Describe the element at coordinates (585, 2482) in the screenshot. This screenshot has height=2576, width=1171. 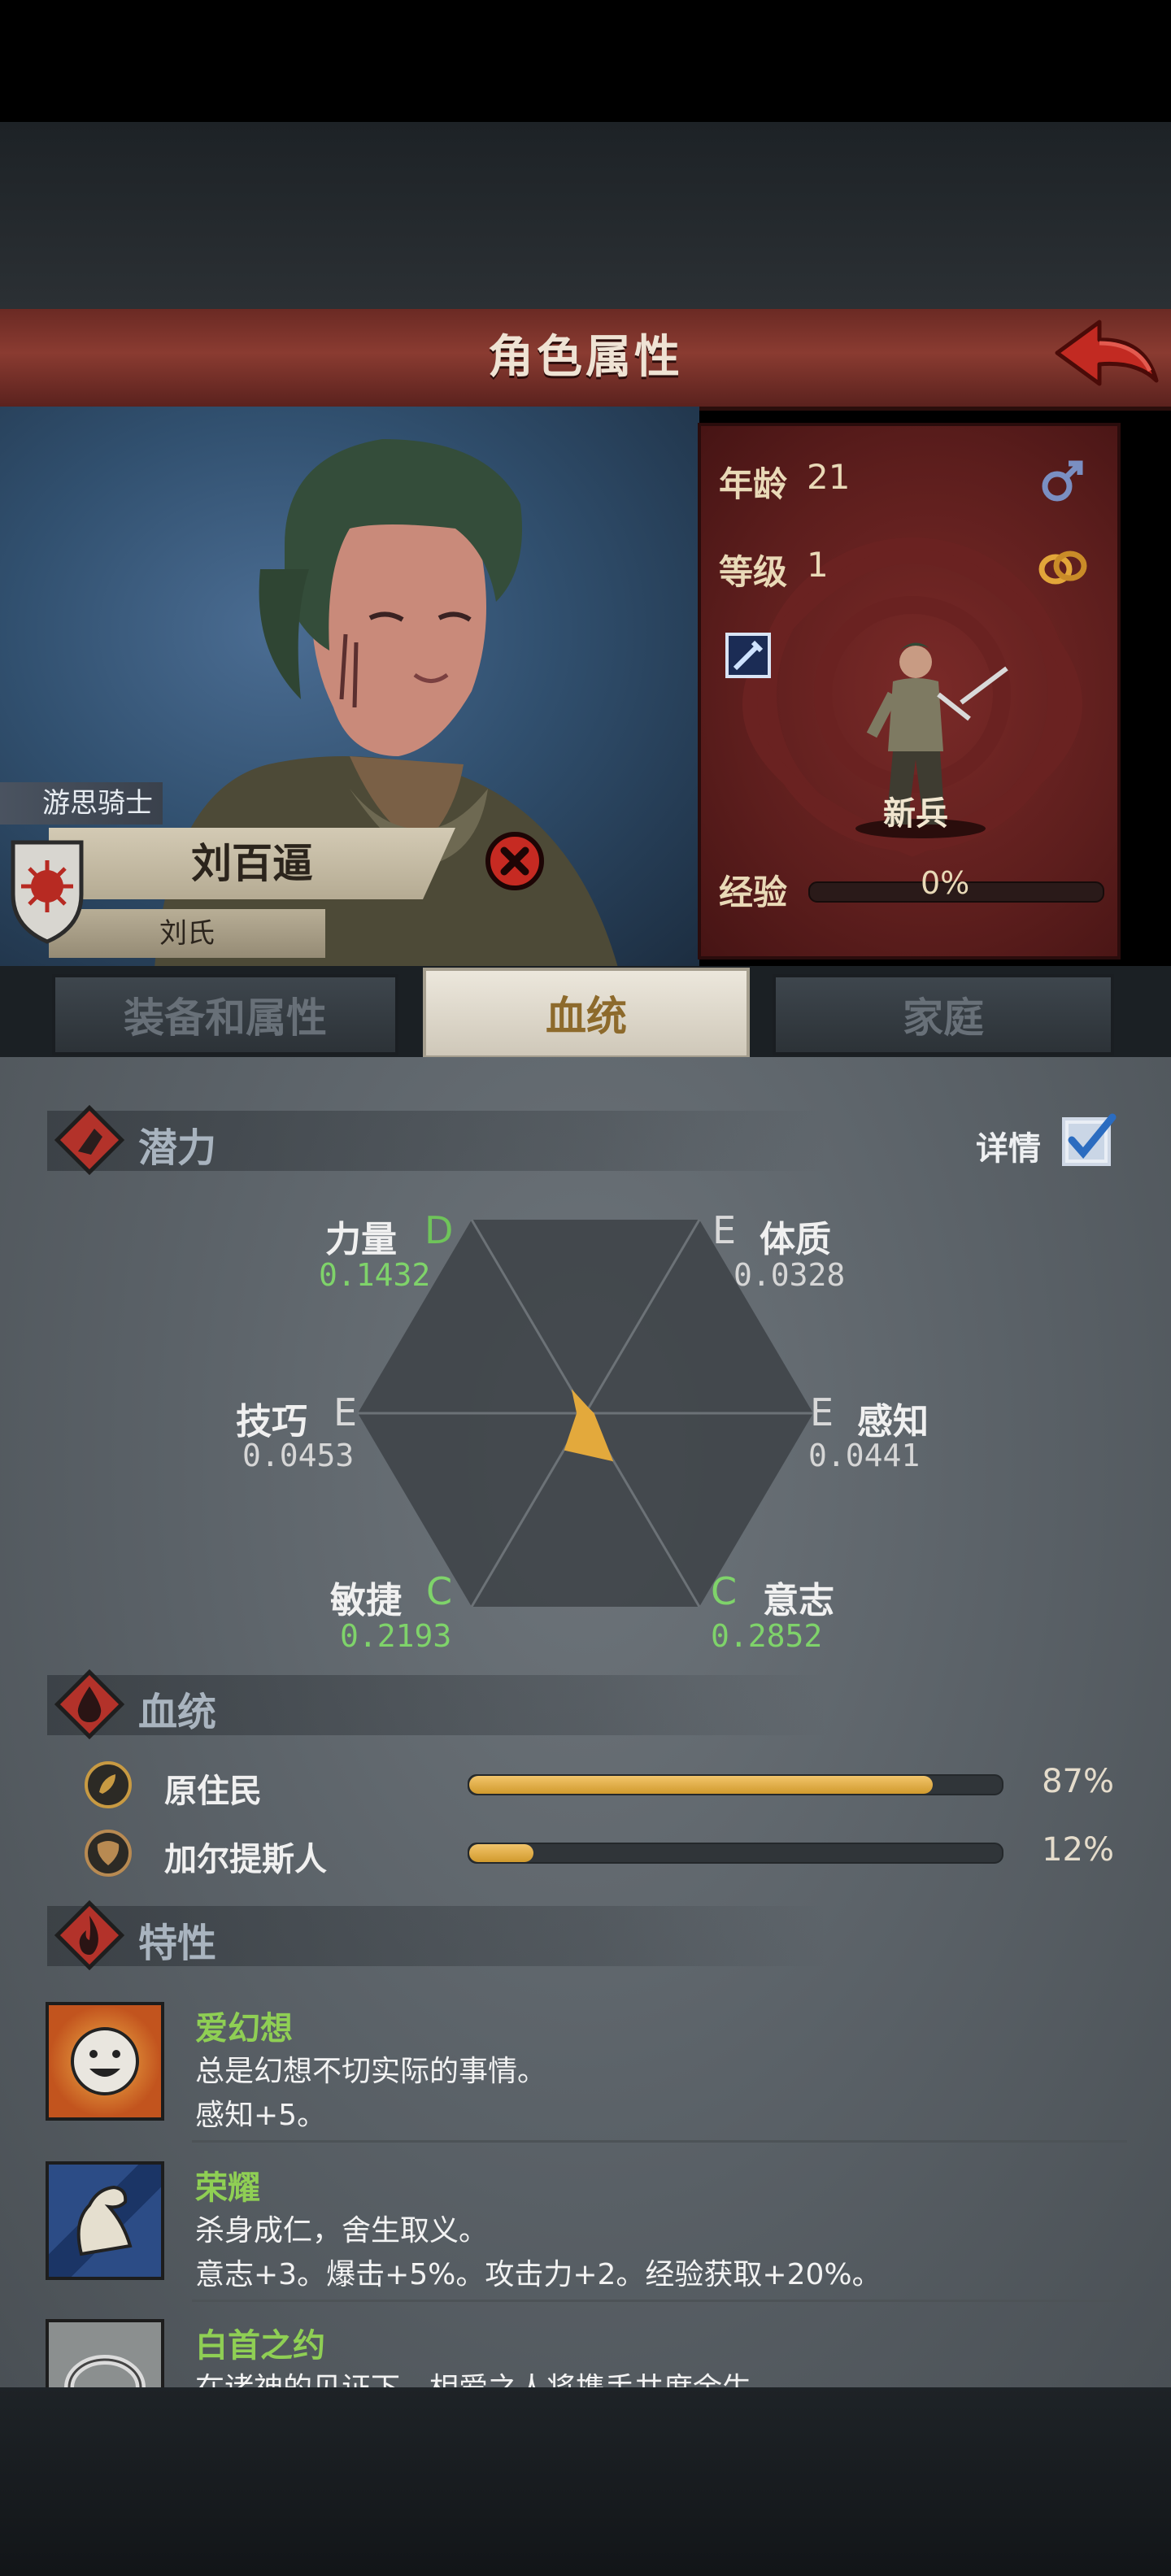
I see `bottom-bar` at that location.